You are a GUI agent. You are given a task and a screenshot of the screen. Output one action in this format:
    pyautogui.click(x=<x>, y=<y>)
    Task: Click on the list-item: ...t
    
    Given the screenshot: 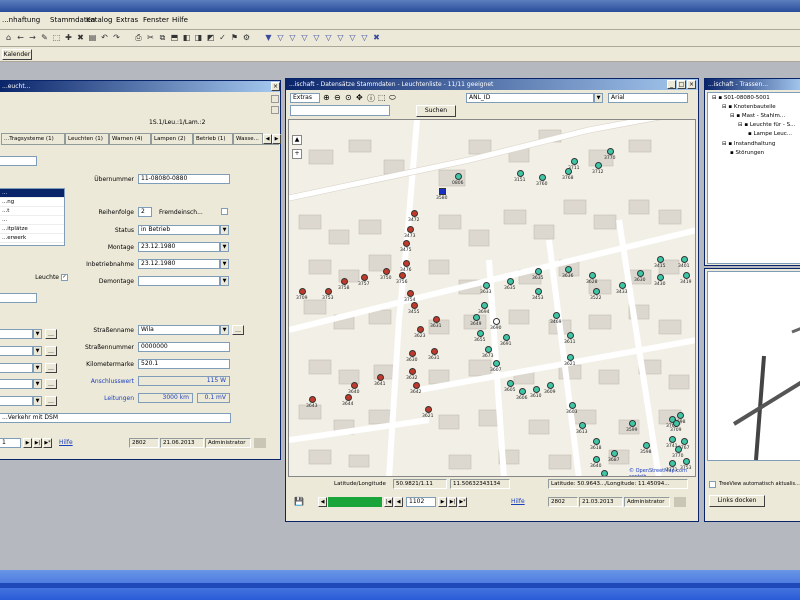 What is the action you would take?
    pyautogui.click(x=32, y=211)
    